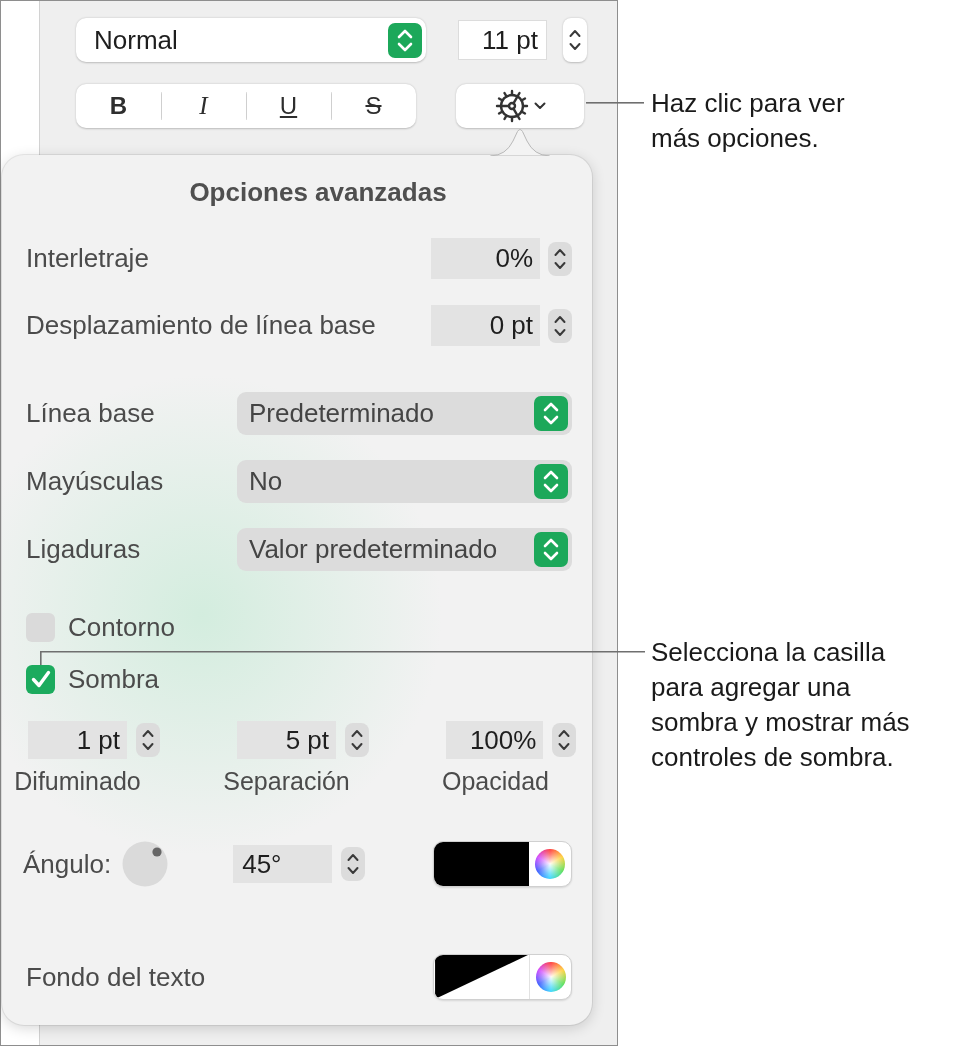  Describe the element at coordinates (511, 106) in the screenshot. I see `gear-icon` at that location.